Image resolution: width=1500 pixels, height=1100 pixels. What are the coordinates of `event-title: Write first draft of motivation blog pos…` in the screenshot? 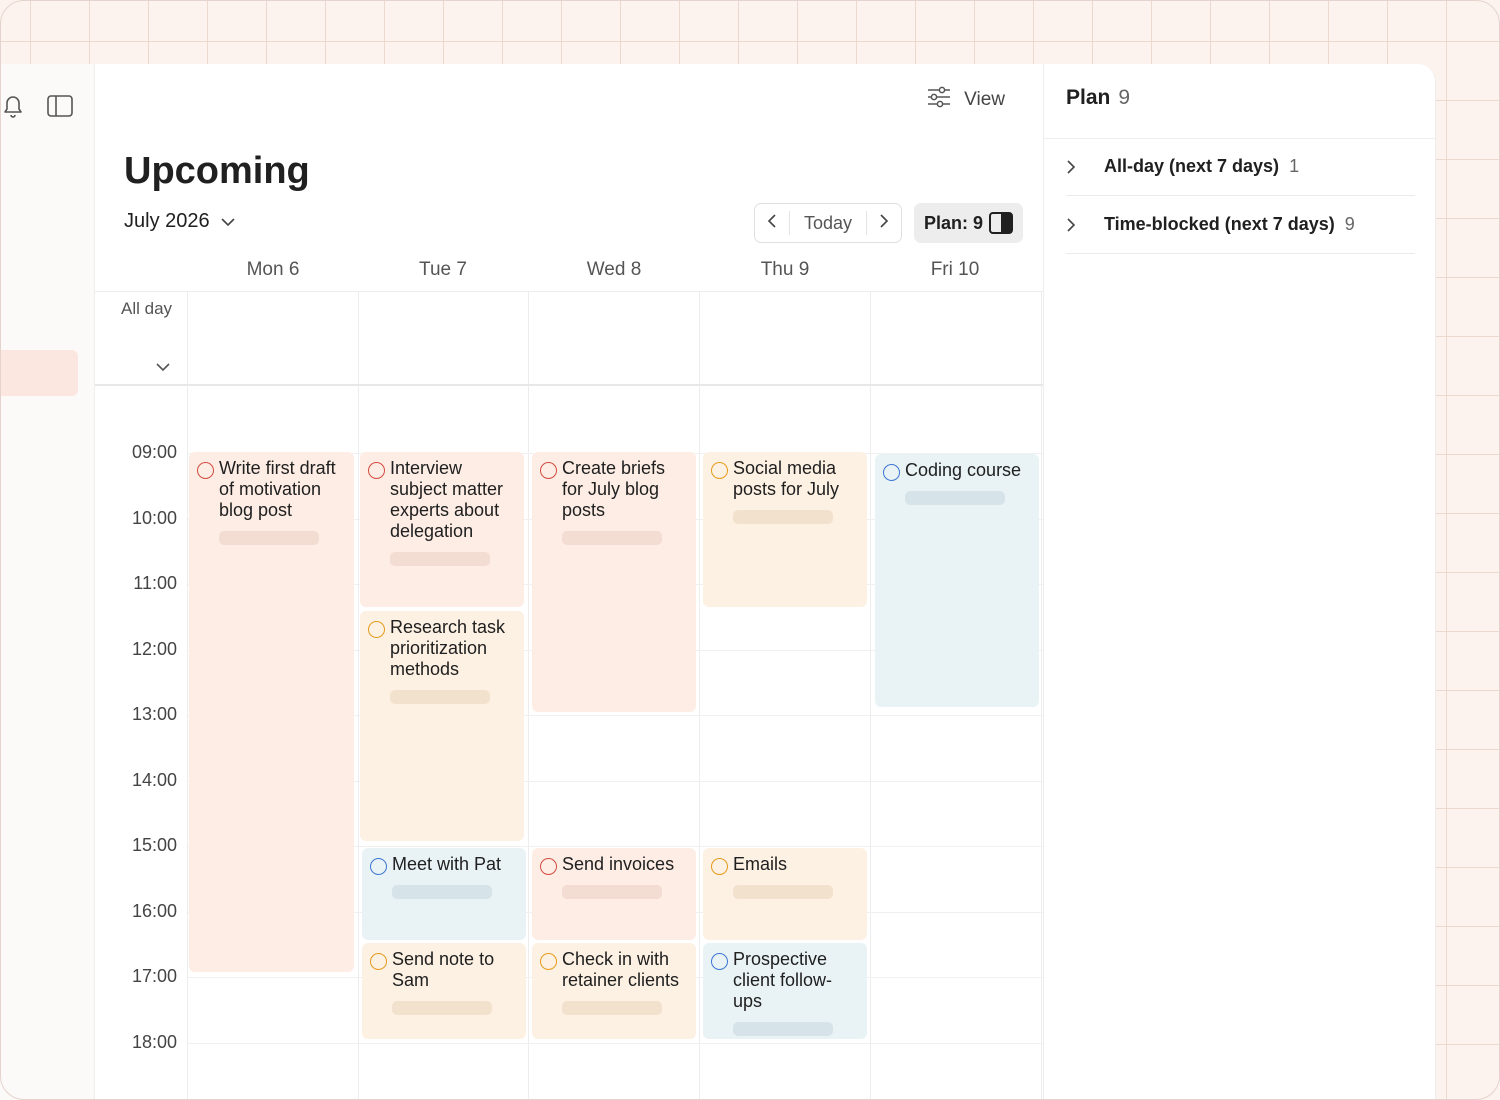 It's located at (277, 489).